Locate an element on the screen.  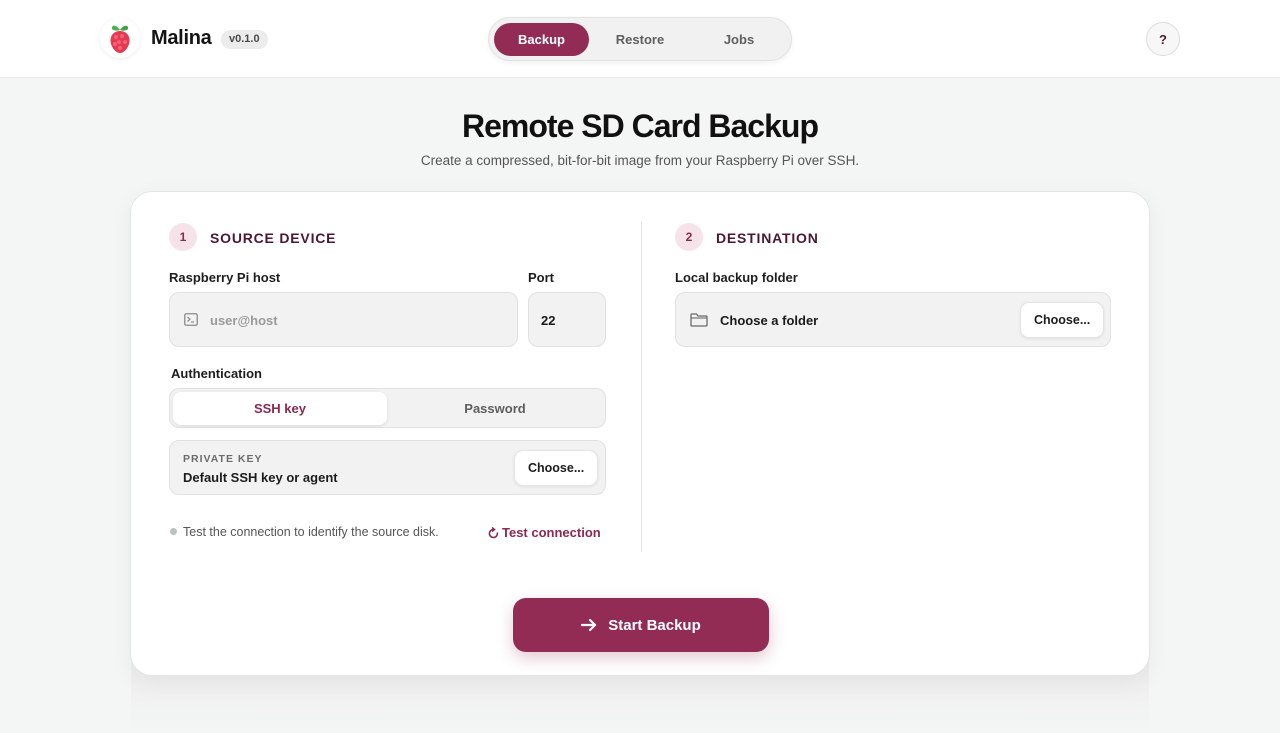
terminal-icon is located at coordinates (191, 319).